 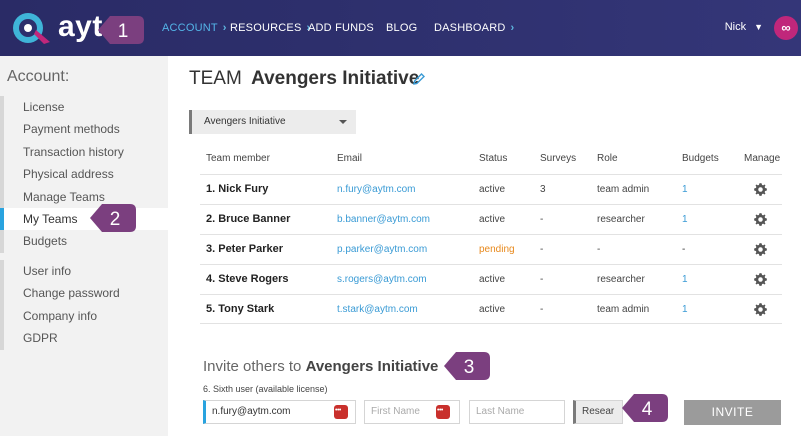 What do you see at coordinates (245, 121) in the screenshot?
I see `team-select-value: Avengers Initiative` at bounding box center [245, 121].